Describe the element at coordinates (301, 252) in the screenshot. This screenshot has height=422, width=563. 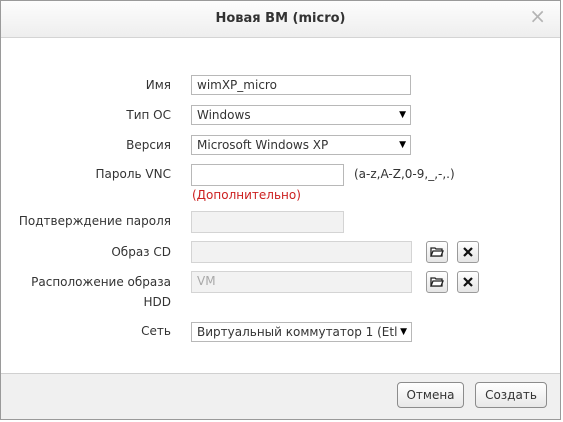
I see `cd-image-input` at that location.